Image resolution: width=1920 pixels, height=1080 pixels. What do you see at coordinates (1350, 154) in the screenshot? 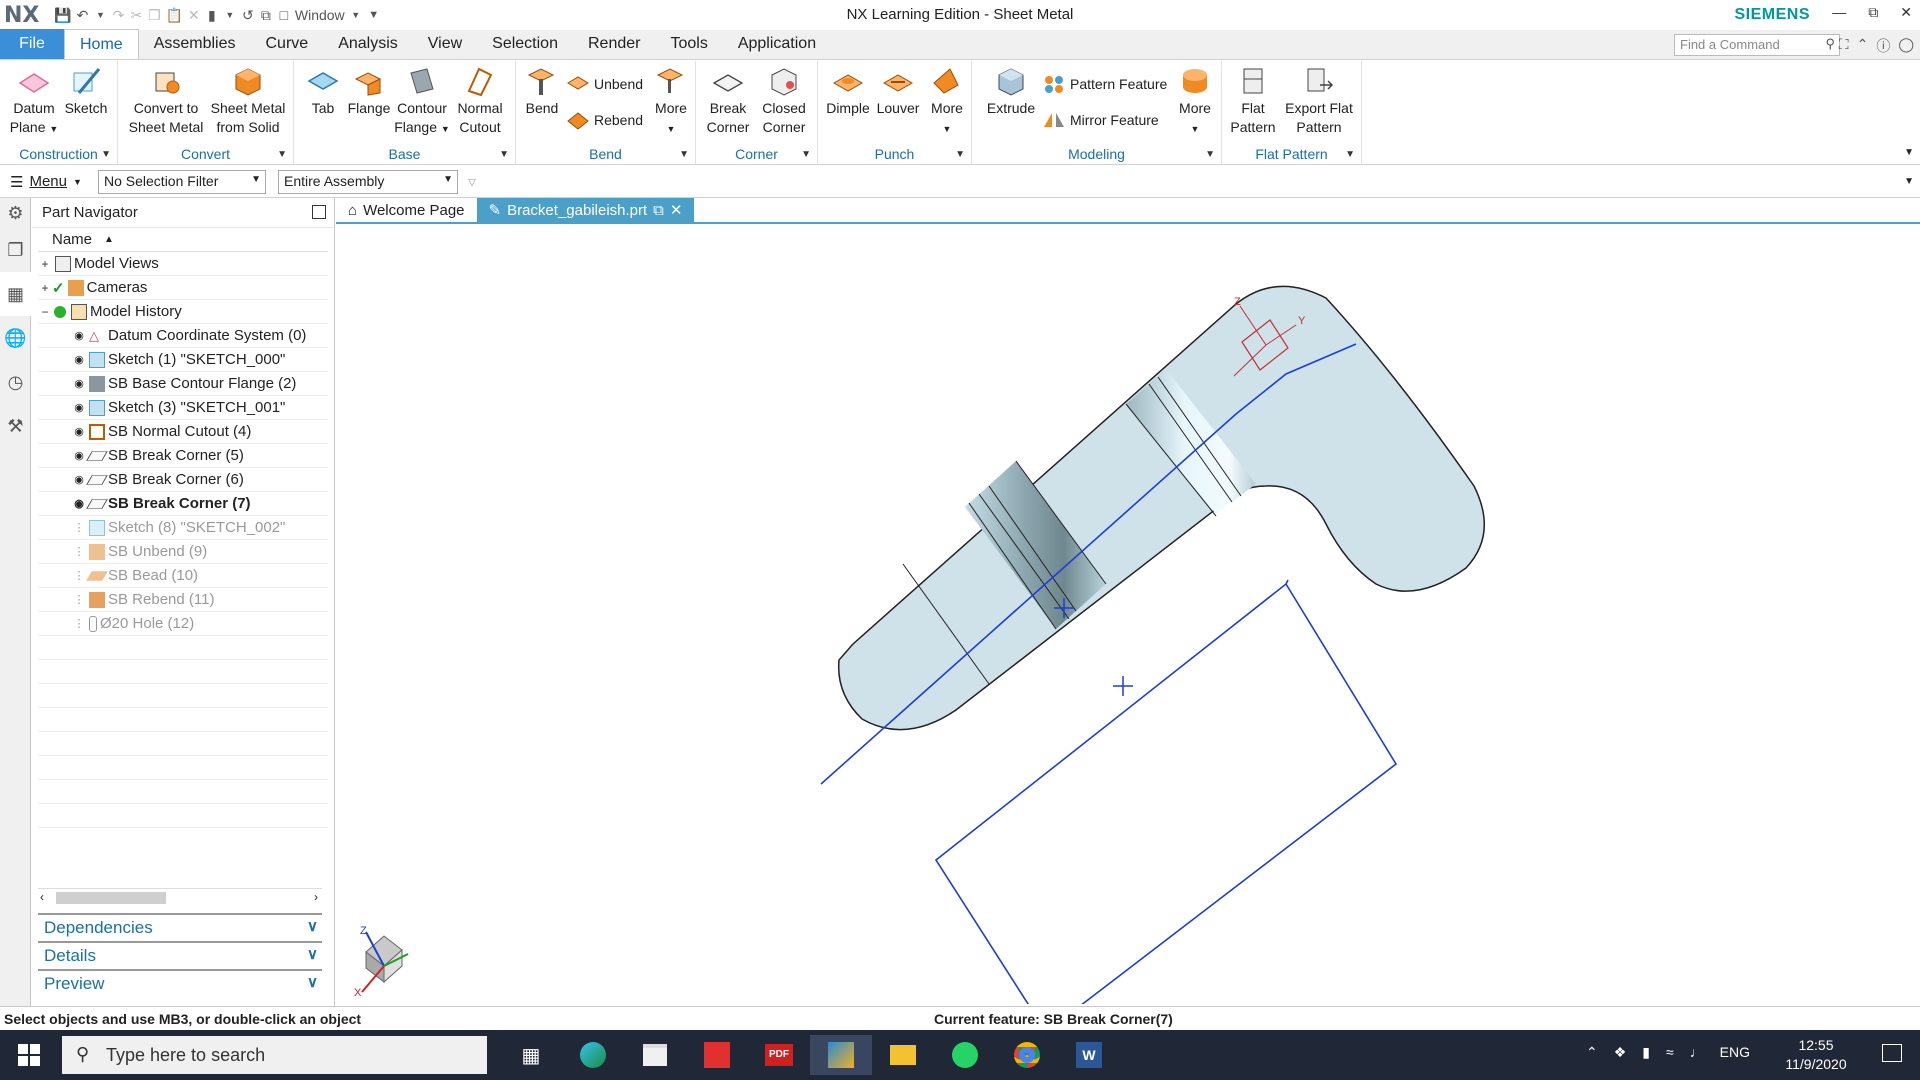
I see `flat-pattern-dropdown-icon: ▼` at bounding box center [1350, 154].